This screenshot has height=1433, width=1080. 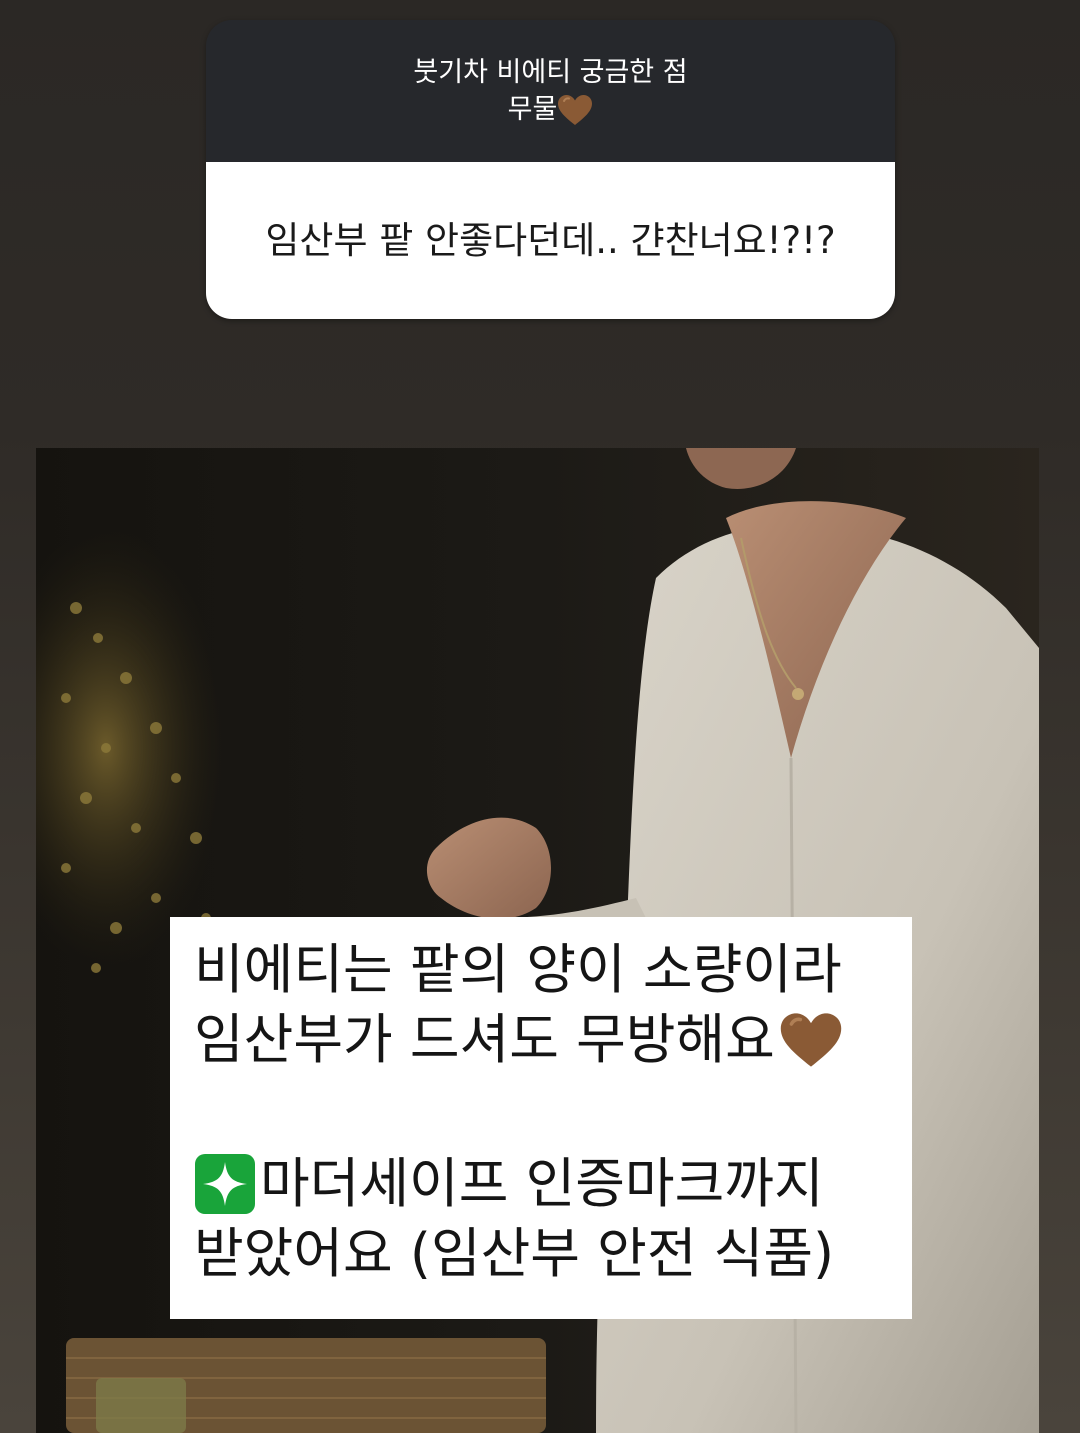 What do you see at coordinates (518, 969) in the screenshot?
I see `answer-line-1: 비에티는 팥의 양이 소량이라` at bounding box center [518, 969].